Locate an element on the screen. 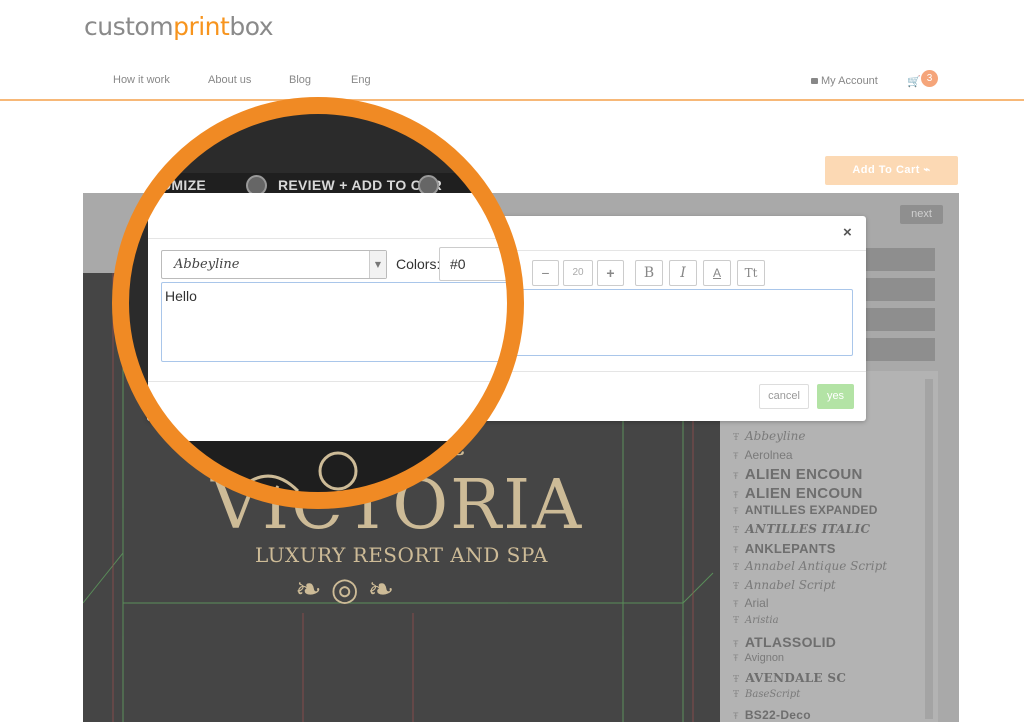 The image size is (1024, 722). step-customize: STOMIZE is located at coordinates (174, 185).